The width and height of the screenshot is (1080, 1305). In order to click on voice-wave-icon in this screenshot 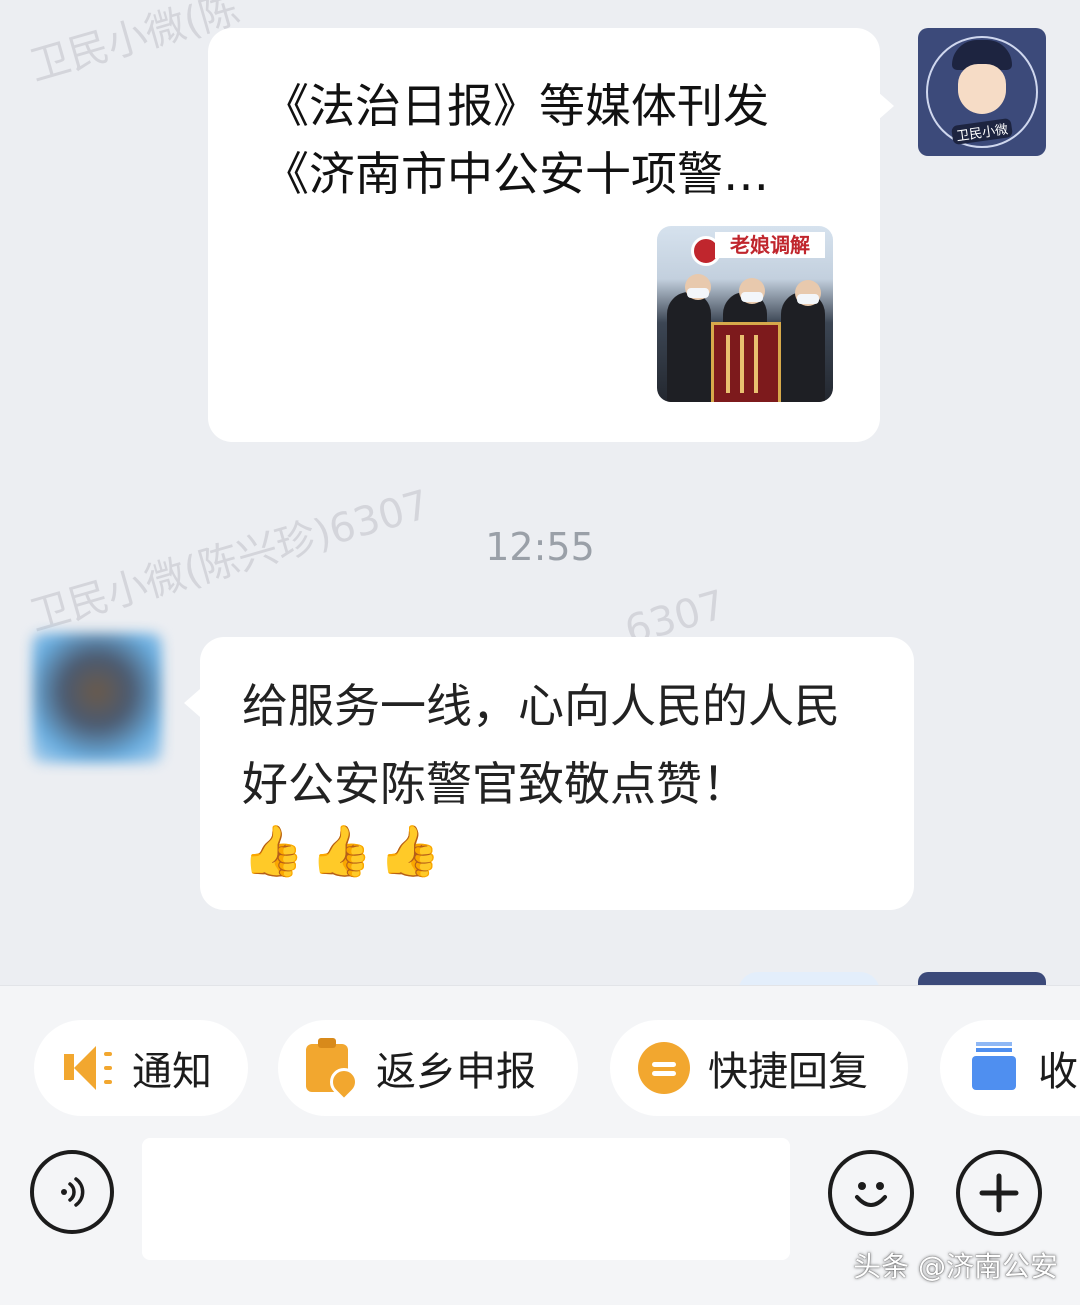, I will do `click(73, 1192)`.